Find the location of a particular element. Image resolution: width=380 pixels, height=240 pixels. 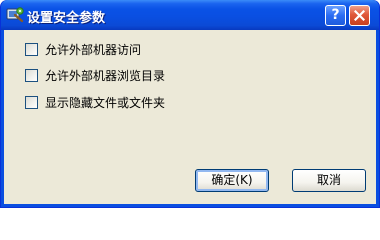

close-button is located at coordinates (359, 15).